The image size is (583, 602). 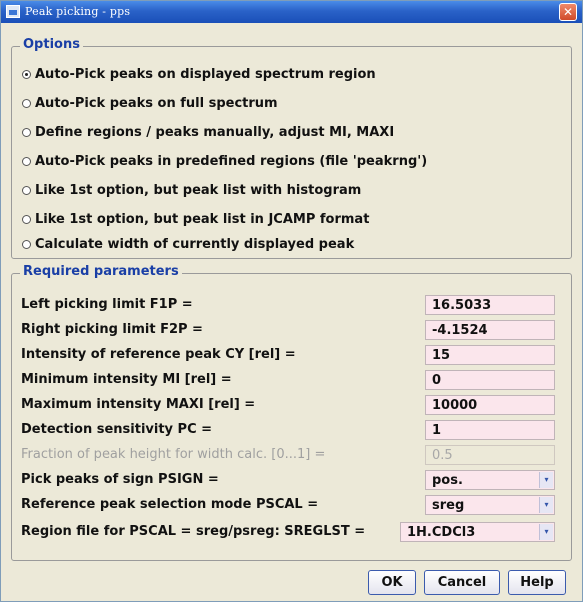 I want to click on width-fraction-input: 0.5, so click(x=490, y=455).